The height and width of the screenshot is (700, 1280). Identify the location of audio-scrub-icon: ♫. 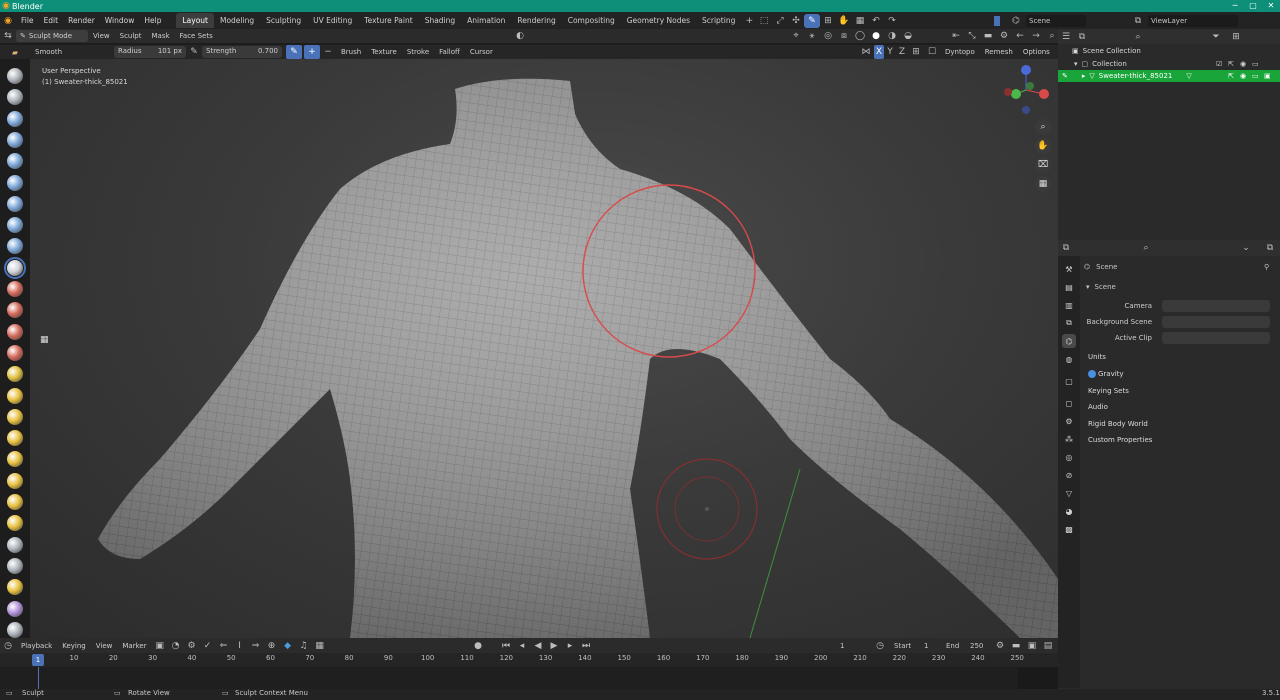
(304, 646).